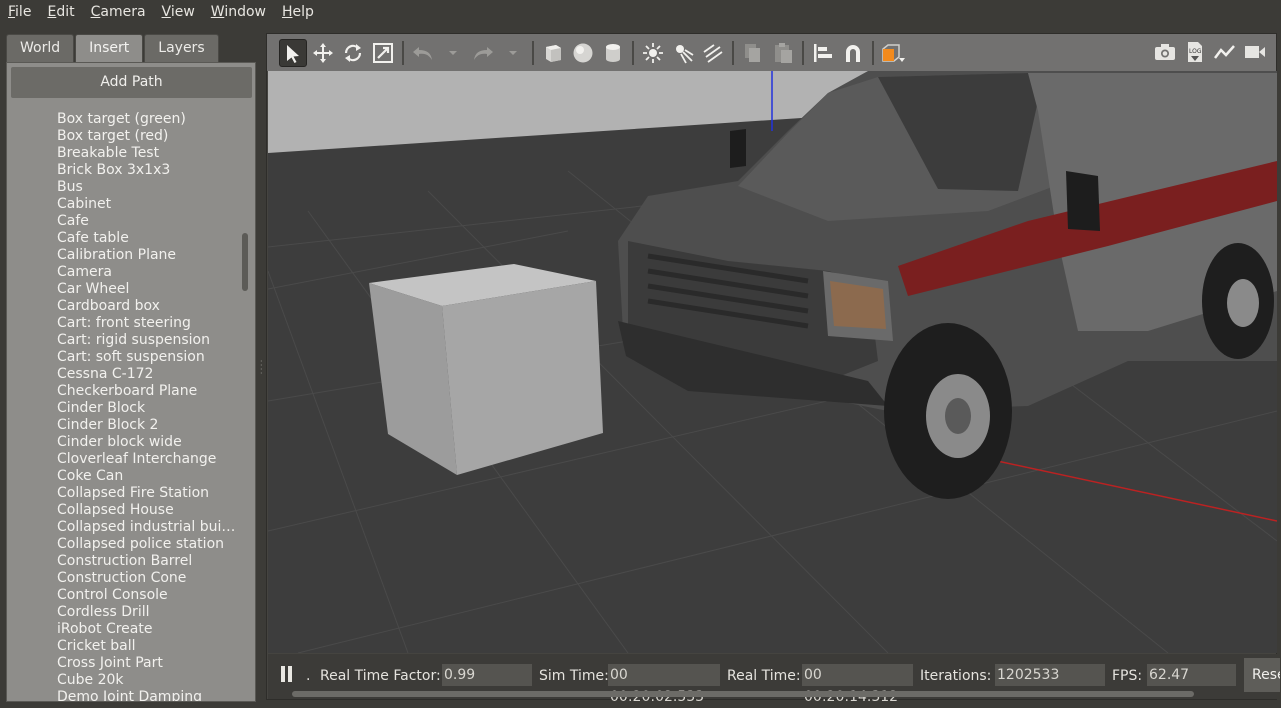 The width and height of the screenshot is (1281, 708). What do you see at coordinates (743, 694) in the screenshot?
I see `status-bar-scrollbar` at bounding box center [743, 694].